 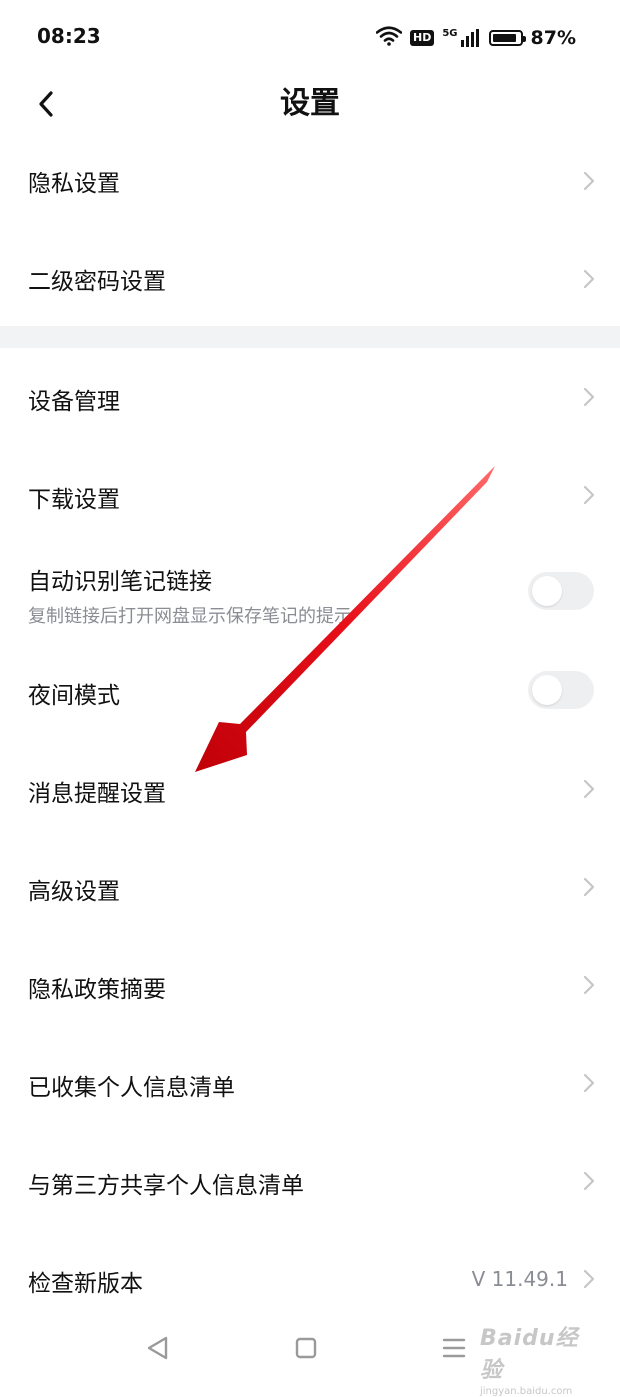 What do you see at coordinates (310, 594) in the screenshot?
I see `settings-item-auto-note-link: 自动识别笔记链接 复制链接后打开网盘显示保存笔记的提示` at bounding box center [310, 594].